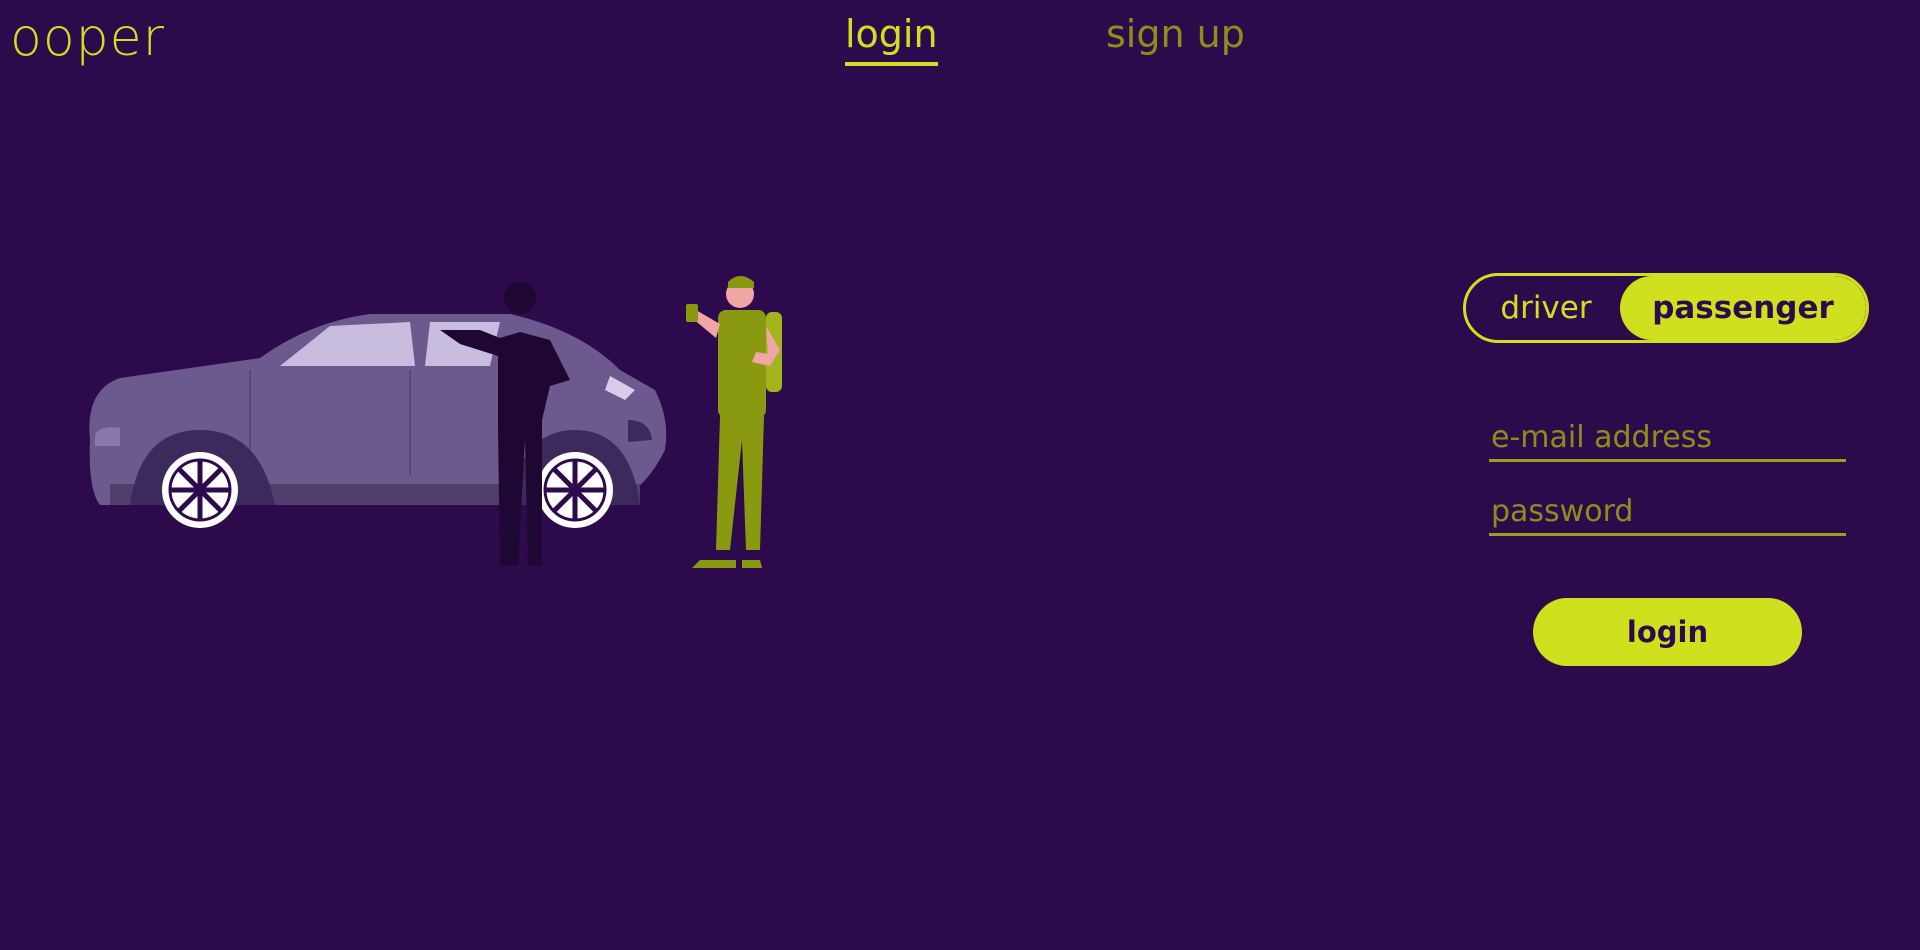 This screenshot has height=950, width=1920. I want to click on tab-sign-up-label: sign up, so click(1175, 34).